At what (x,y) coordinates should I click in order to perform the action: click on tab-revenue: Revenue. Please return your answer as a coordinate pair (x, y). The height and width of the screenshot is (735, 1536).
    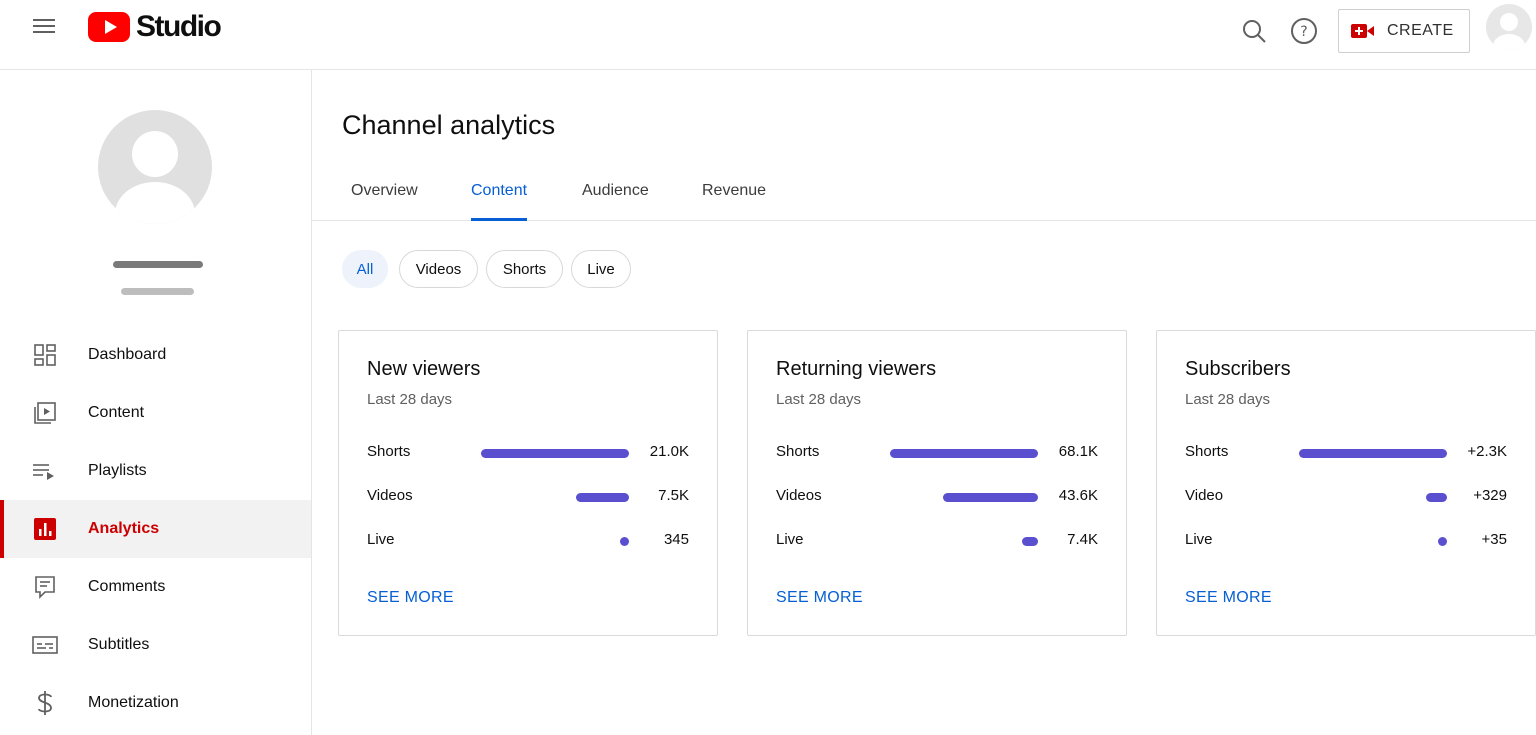
    Looking at the image, I should click on (734, 201).